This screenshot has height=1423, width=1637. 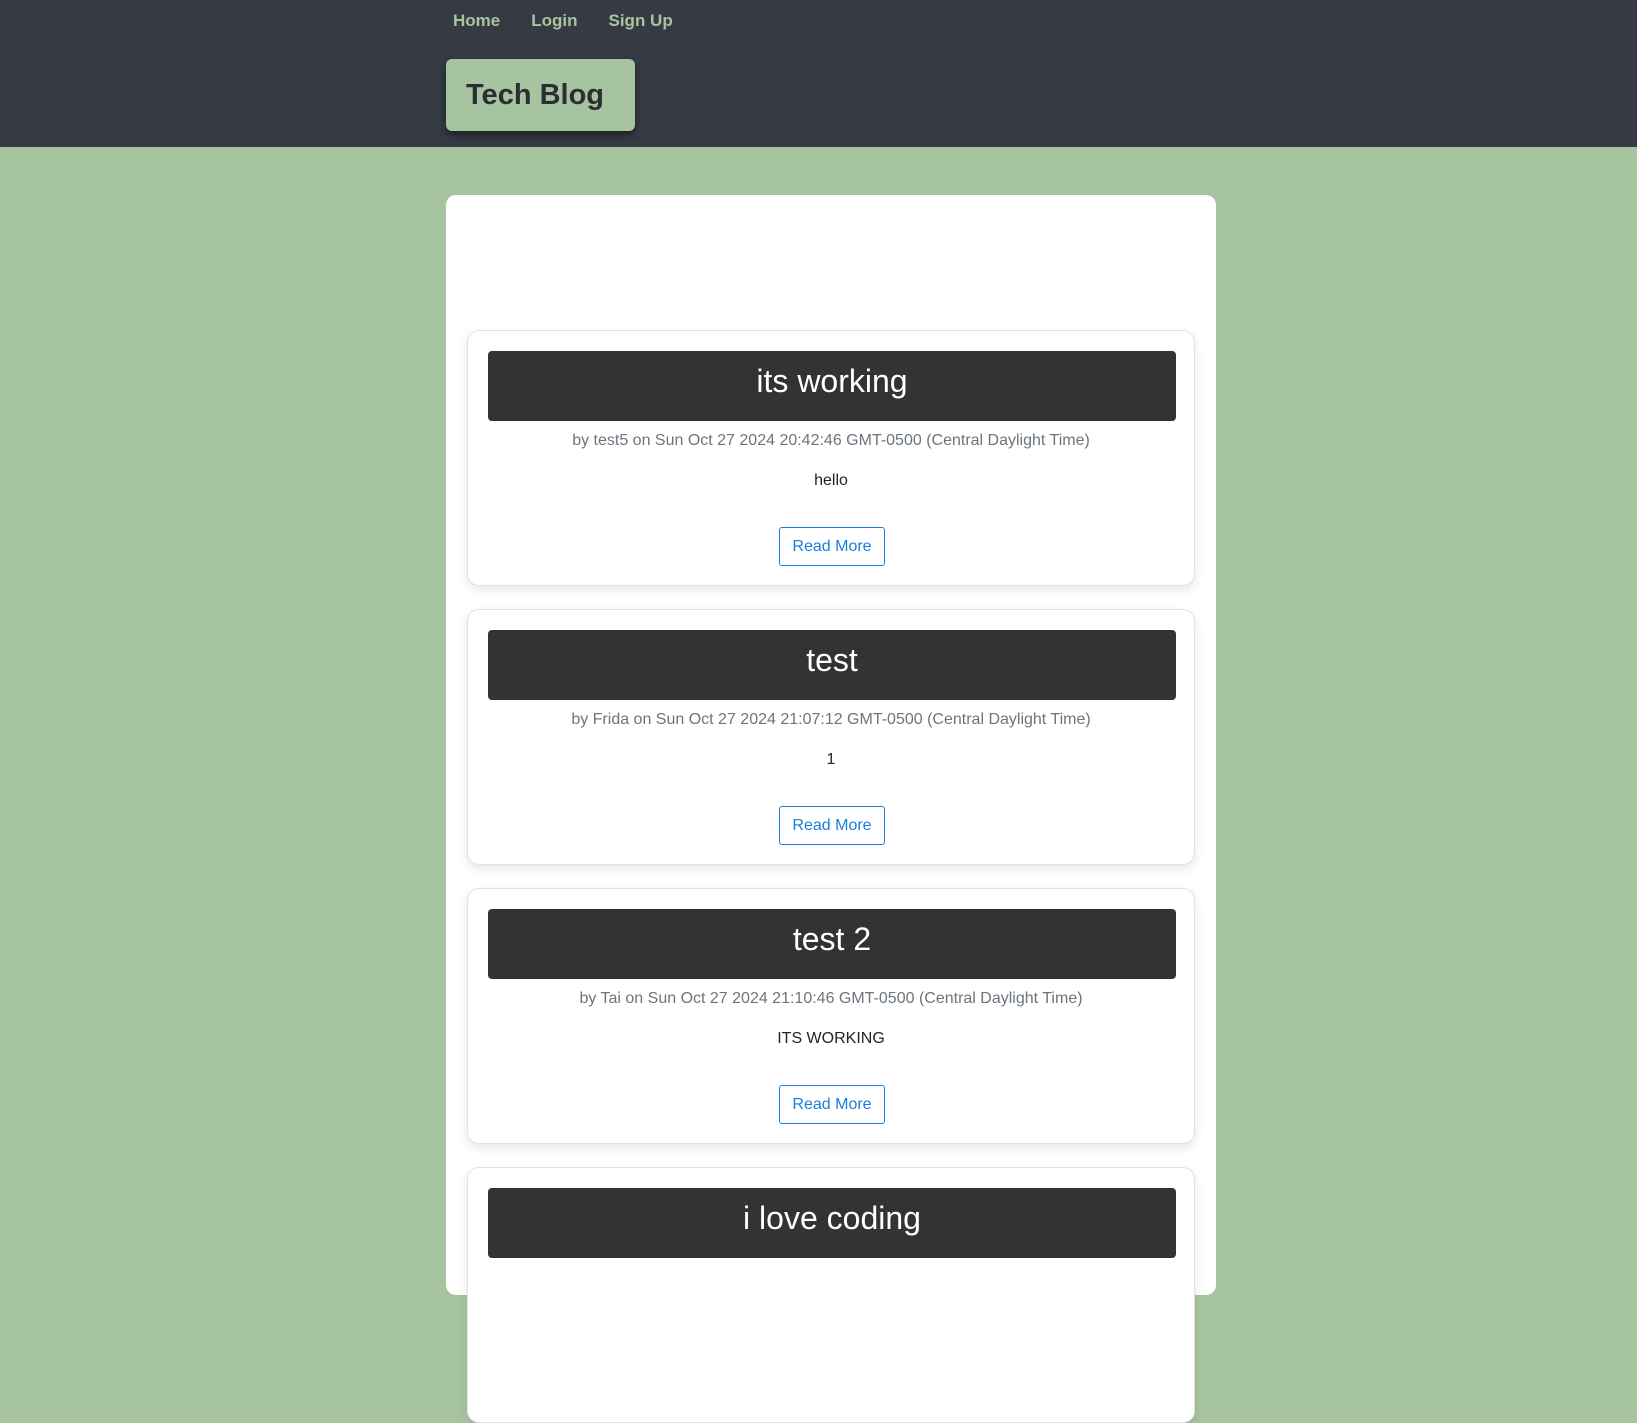 What do you see at coordinates (832, 386) in the screenshot?
I see `post-title: its working` at bounding box center [832, 386].